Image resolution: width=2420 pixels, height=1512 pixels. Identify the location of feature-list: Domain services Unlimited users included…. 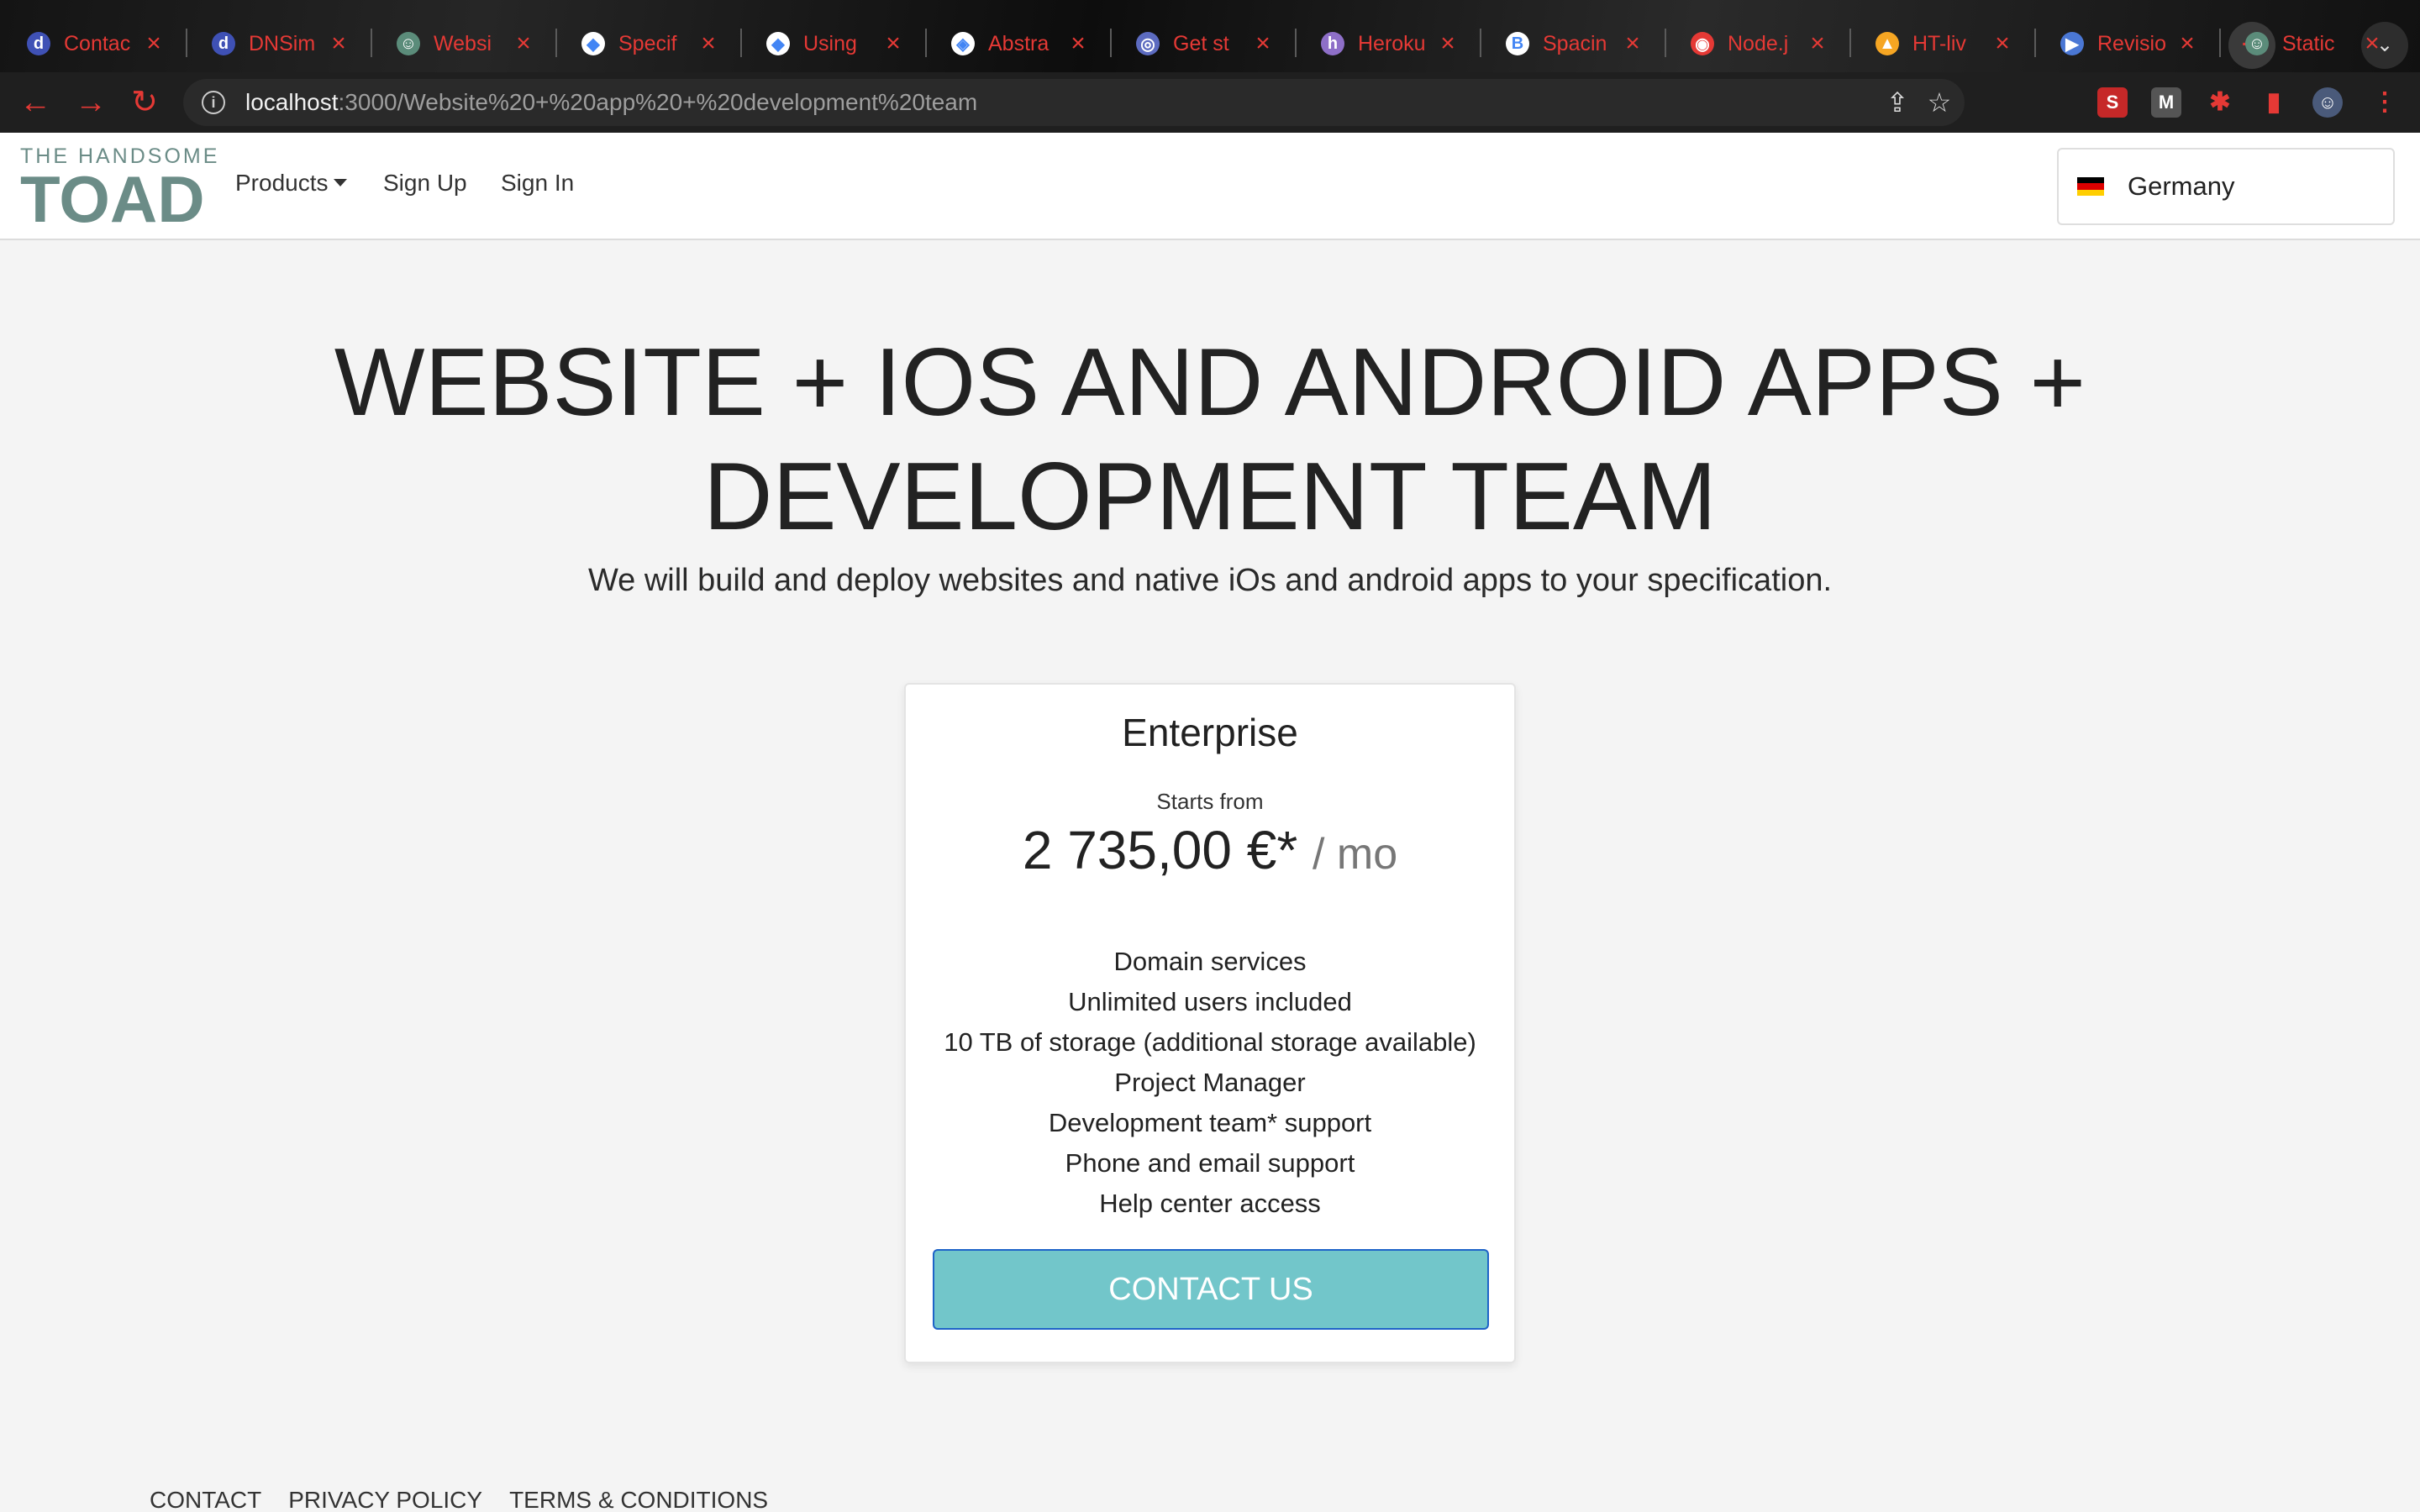
(1210, 1083).